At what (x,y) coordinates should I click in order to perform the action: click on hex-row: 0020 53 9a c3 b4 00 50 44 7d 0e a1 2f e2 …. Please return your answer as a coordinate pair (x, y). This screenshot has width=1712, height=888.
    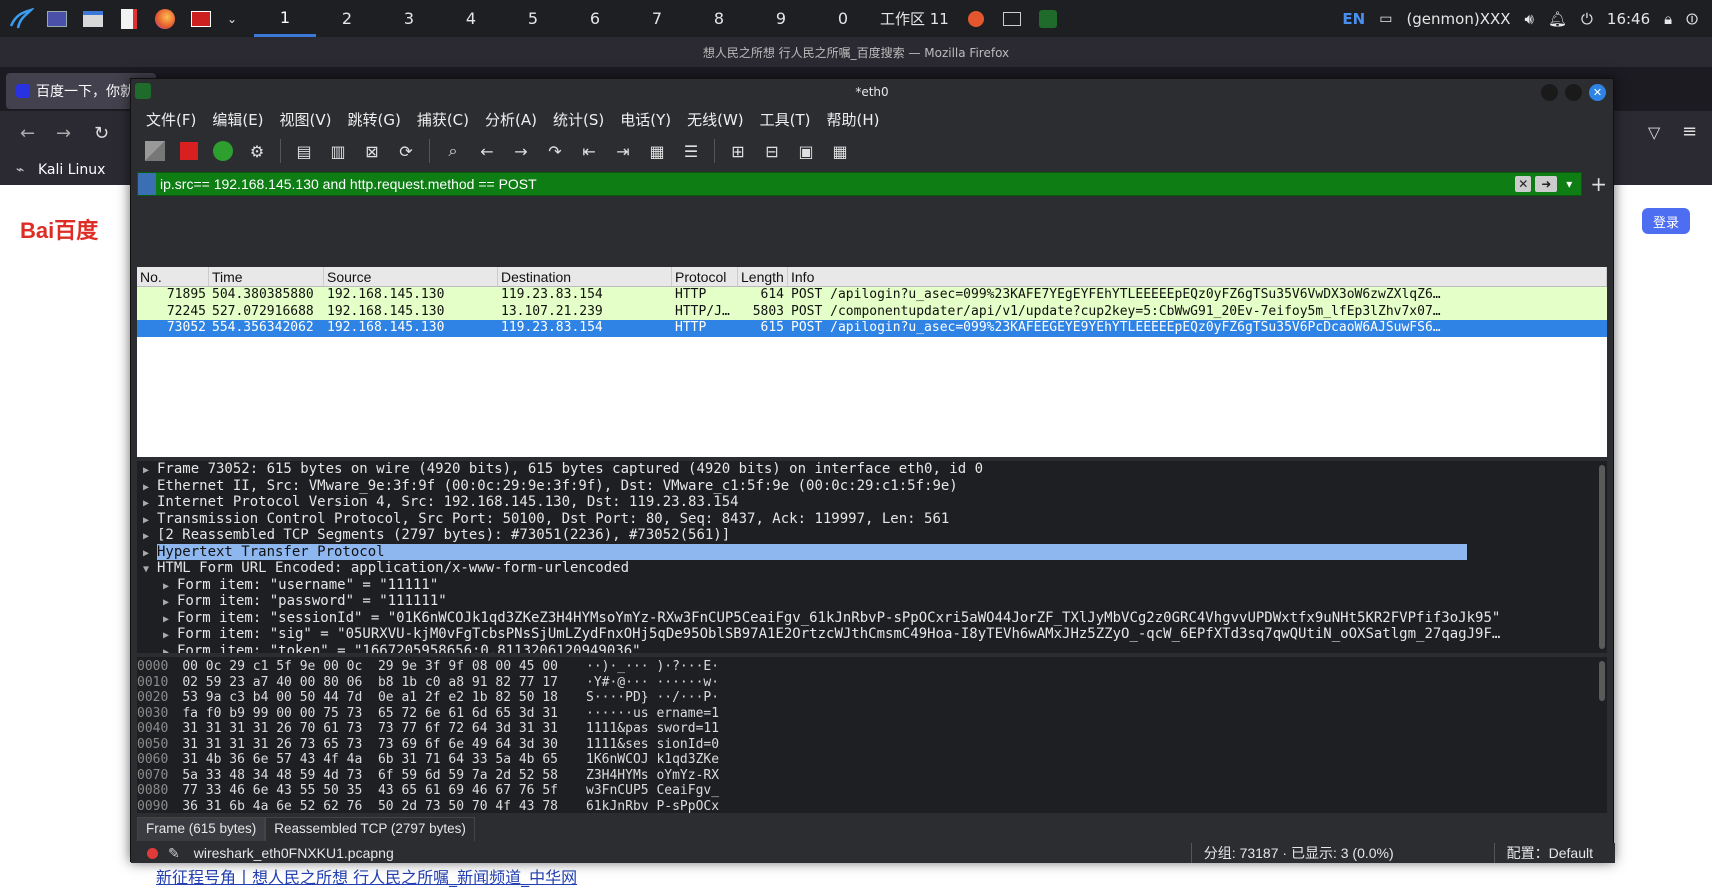
    Looking at the image, I should click on (872, 698).